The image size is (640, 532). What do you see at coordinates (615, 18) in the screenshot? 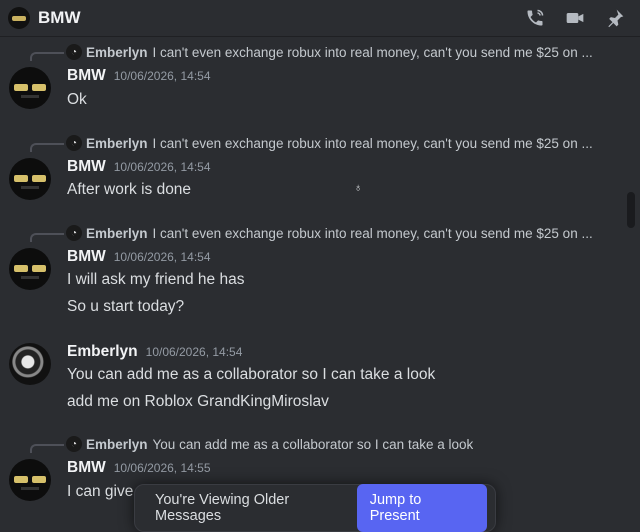
I see `pin-icon` at bounding box center [615, 18].